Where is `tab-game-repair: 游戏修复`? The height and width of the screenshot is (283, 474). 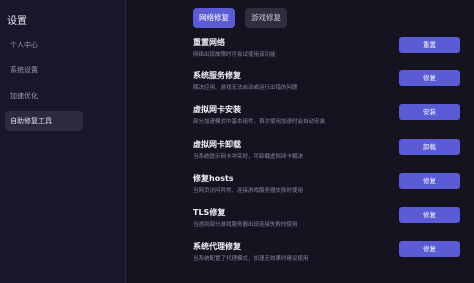
tab-game-repair: 游戏修复 is located at coordinates (266, 18).